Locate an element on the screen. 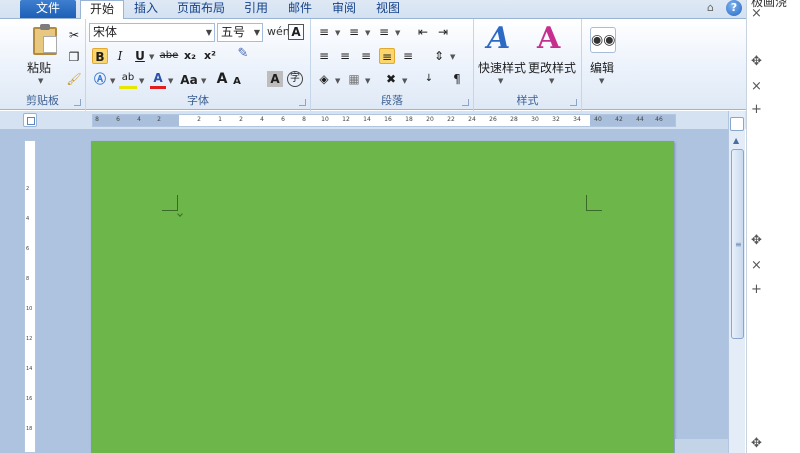 The image size is (800, 453). tab-mailings: 邮件 is located at coordinates (300, 9).